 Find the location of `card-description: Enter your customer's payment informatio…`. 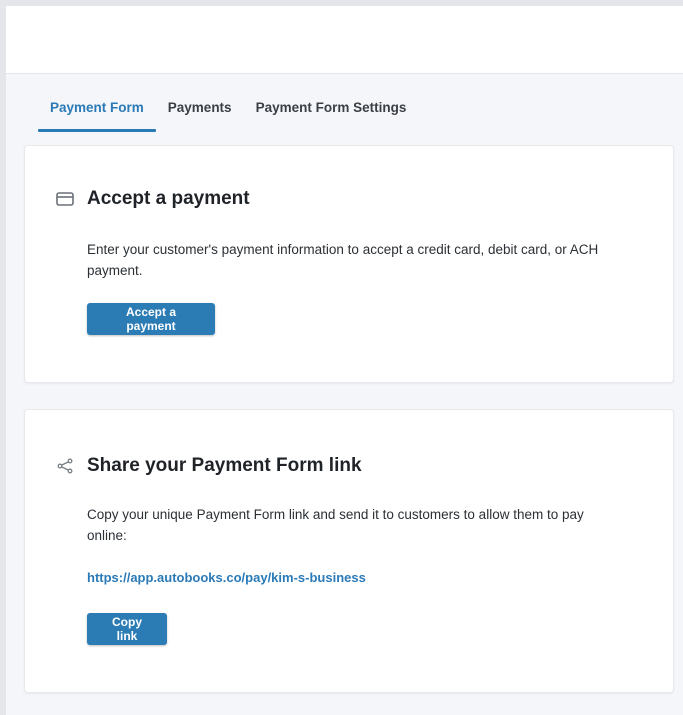

card-description: Enter your customer's payment informatio… is located at coordinates (343, 260).